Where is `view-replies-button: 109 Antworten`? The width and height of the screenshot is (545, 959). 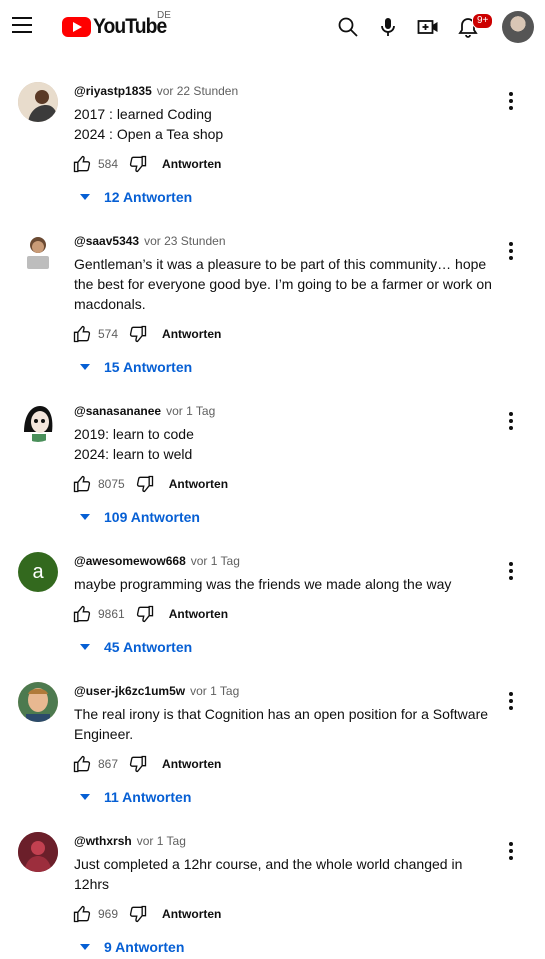
view-replies-button: 109 Antworten is located at coordinates (140, 517).